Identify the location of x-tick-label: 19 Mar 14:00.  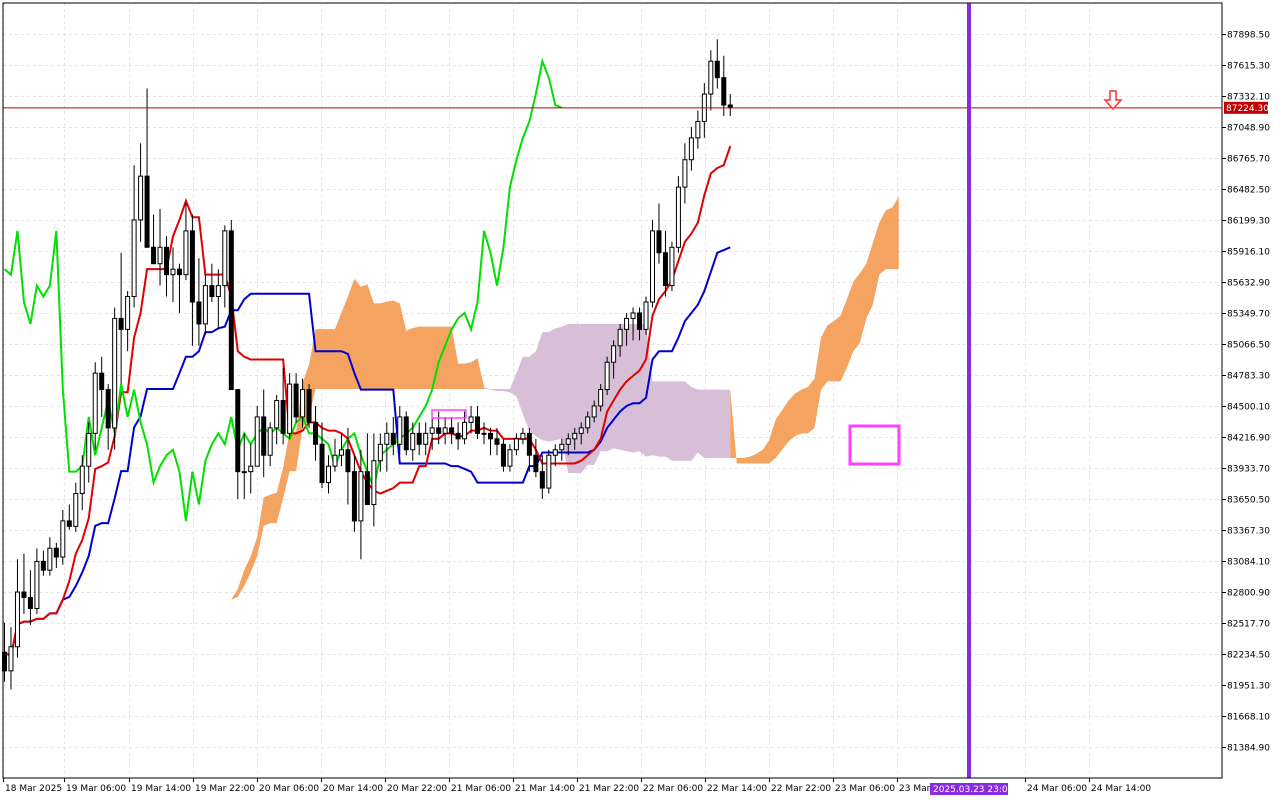
(161, 789).